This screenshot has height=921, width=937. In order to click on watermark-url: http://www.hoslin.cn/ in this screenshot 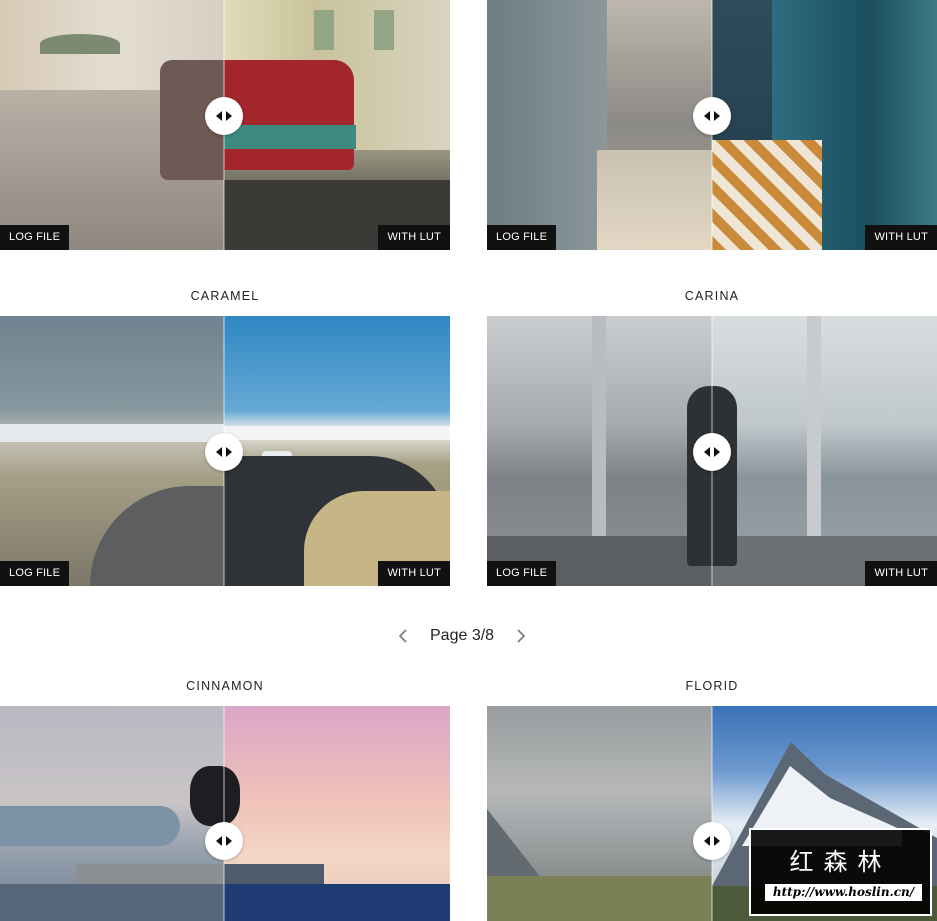, I will do `click(843, 892)`.